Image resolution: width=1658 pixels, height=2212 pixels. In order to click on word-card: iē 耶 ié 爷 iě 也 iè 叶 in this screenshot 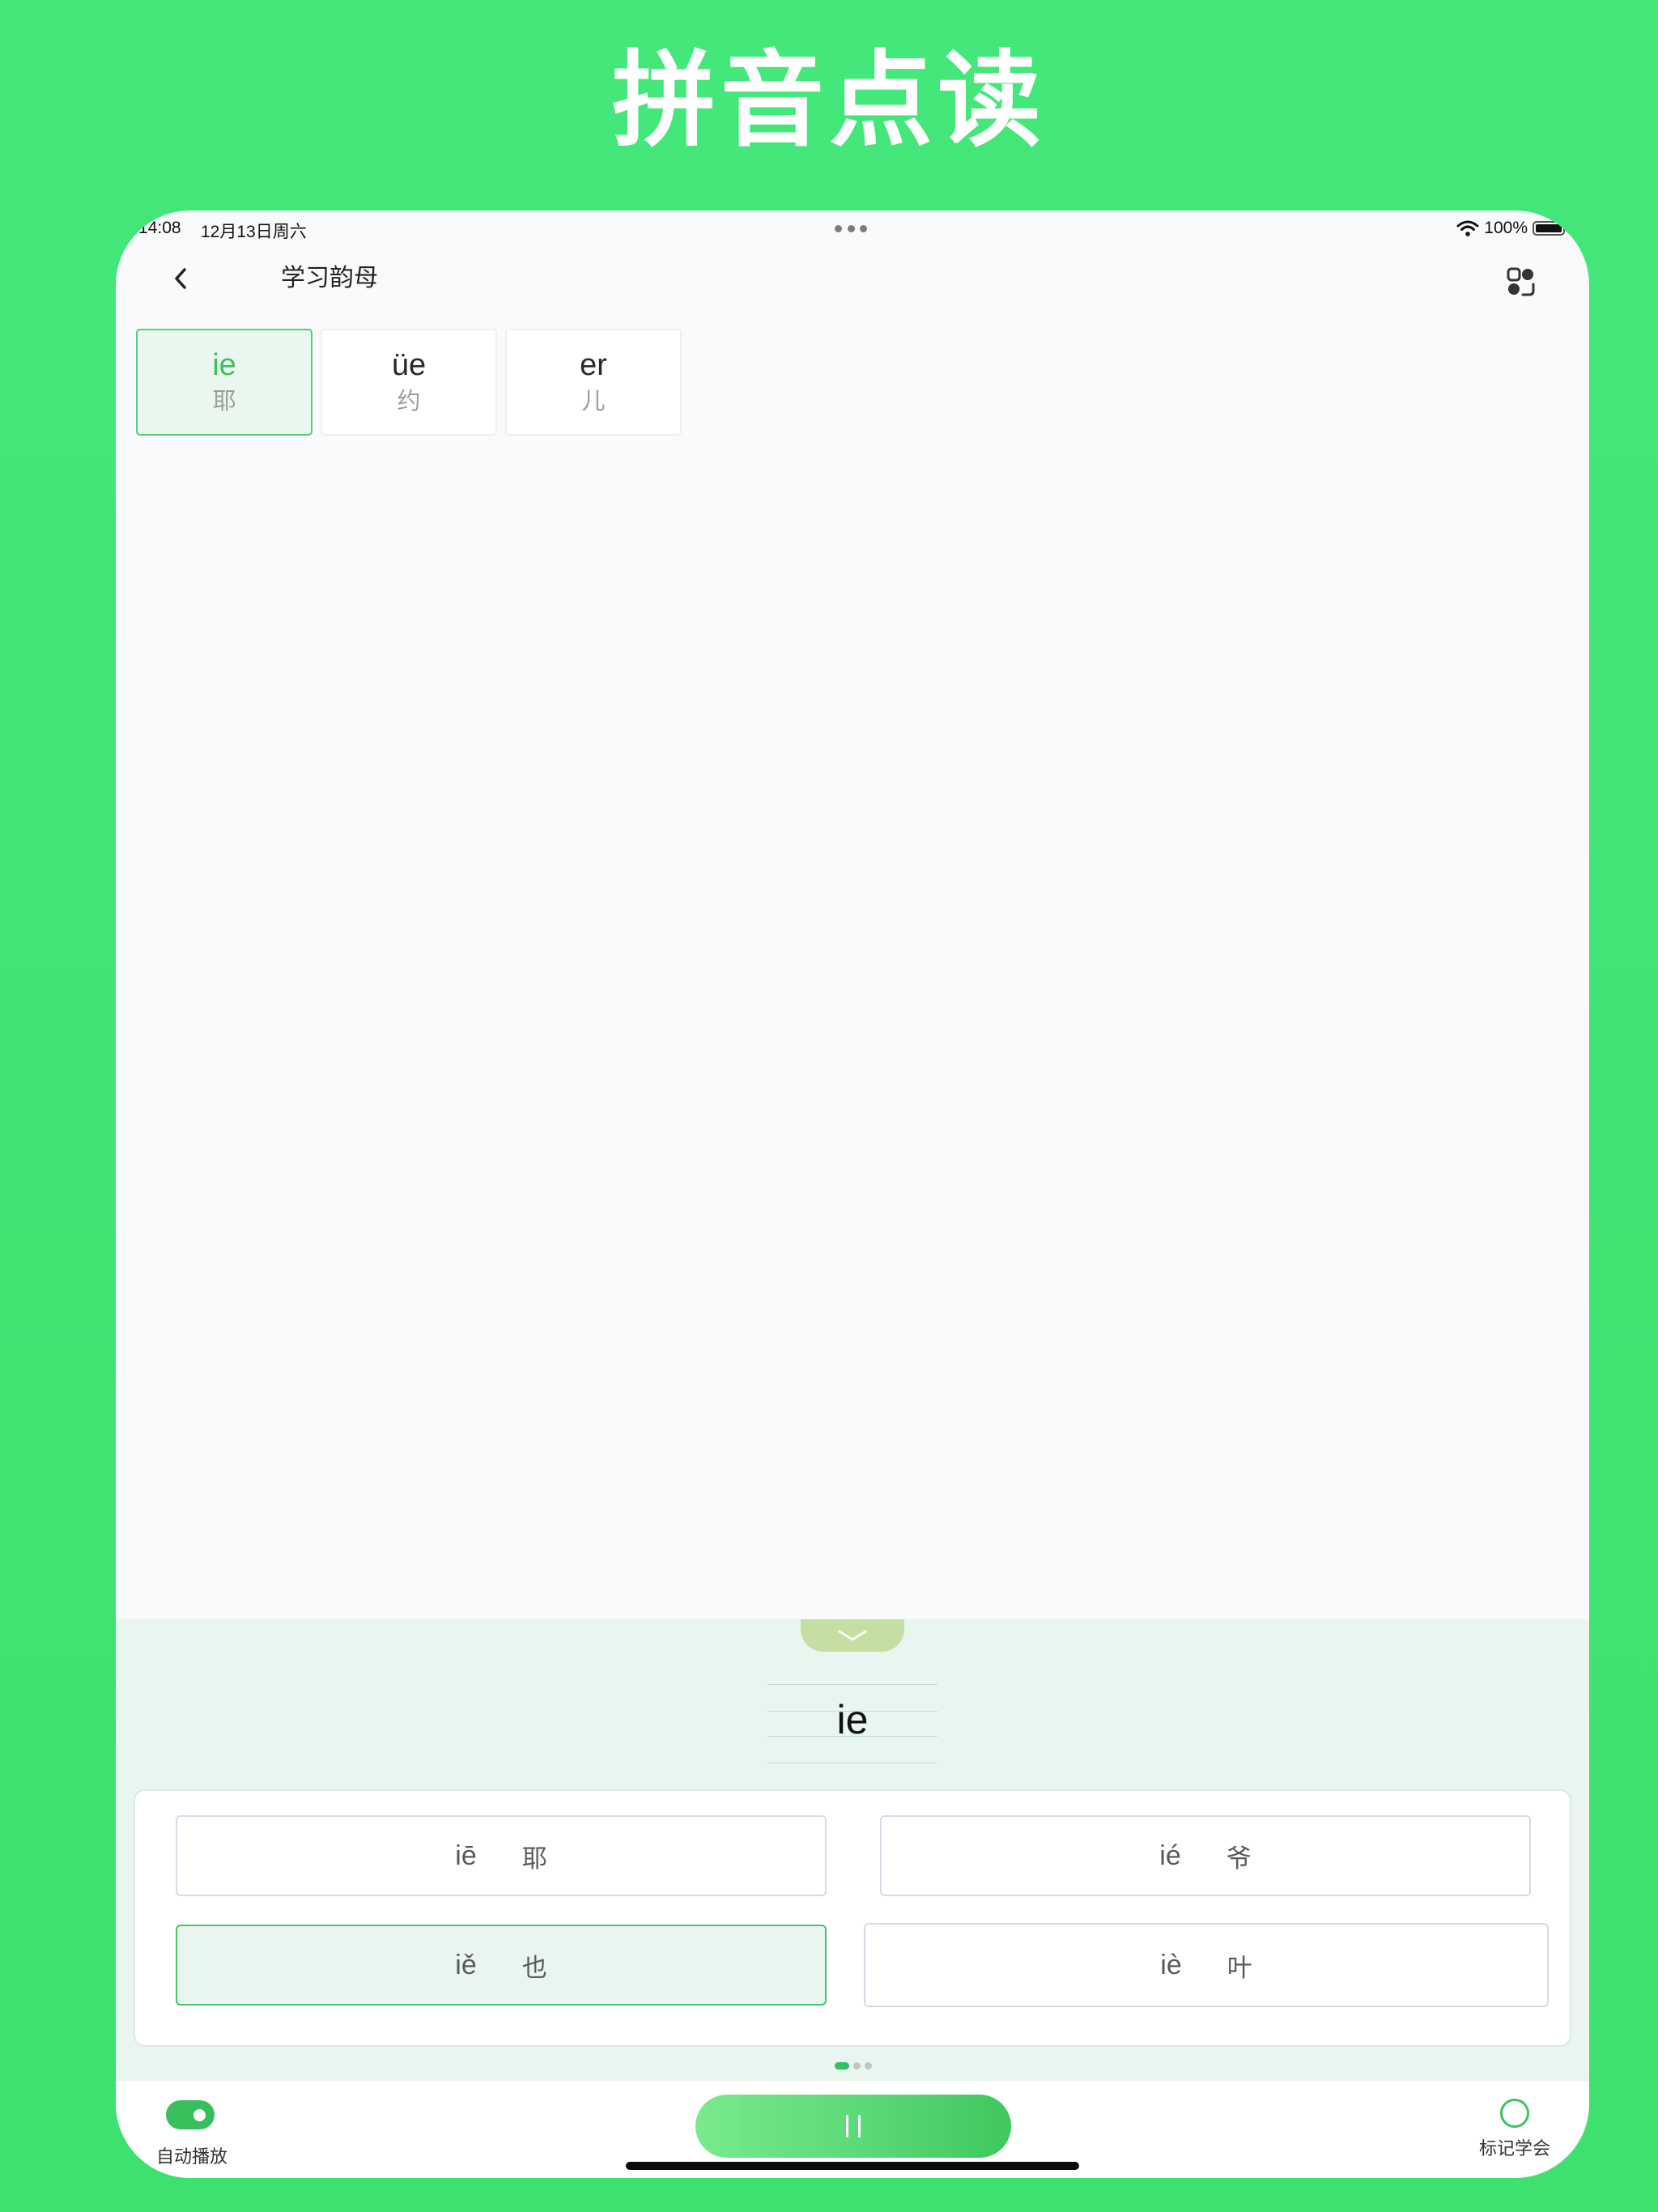, I will do `click(852, 1918)`.